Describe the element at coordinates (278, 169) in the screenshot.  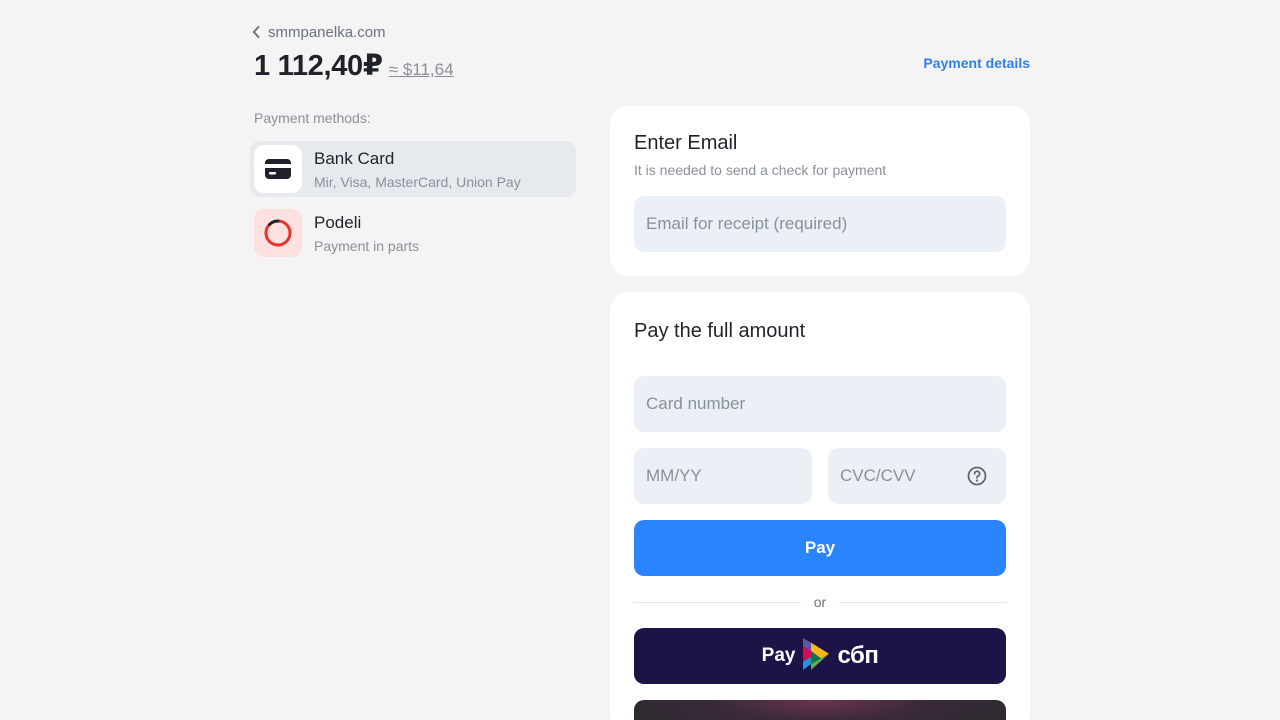
I see `credit-card-icon` at that location.